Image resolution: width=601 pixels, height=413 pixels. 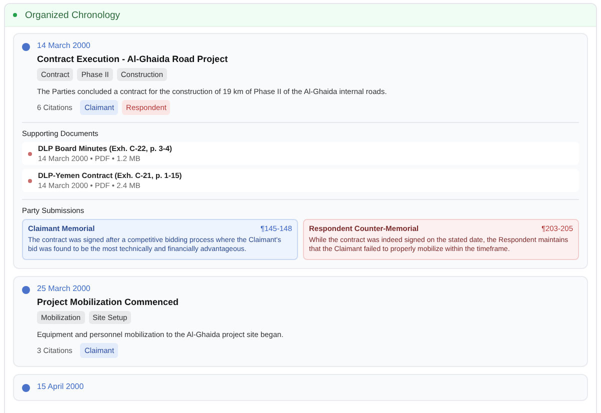 I want to click on event-date: 14 March 2000, so click(x=64, y=45).